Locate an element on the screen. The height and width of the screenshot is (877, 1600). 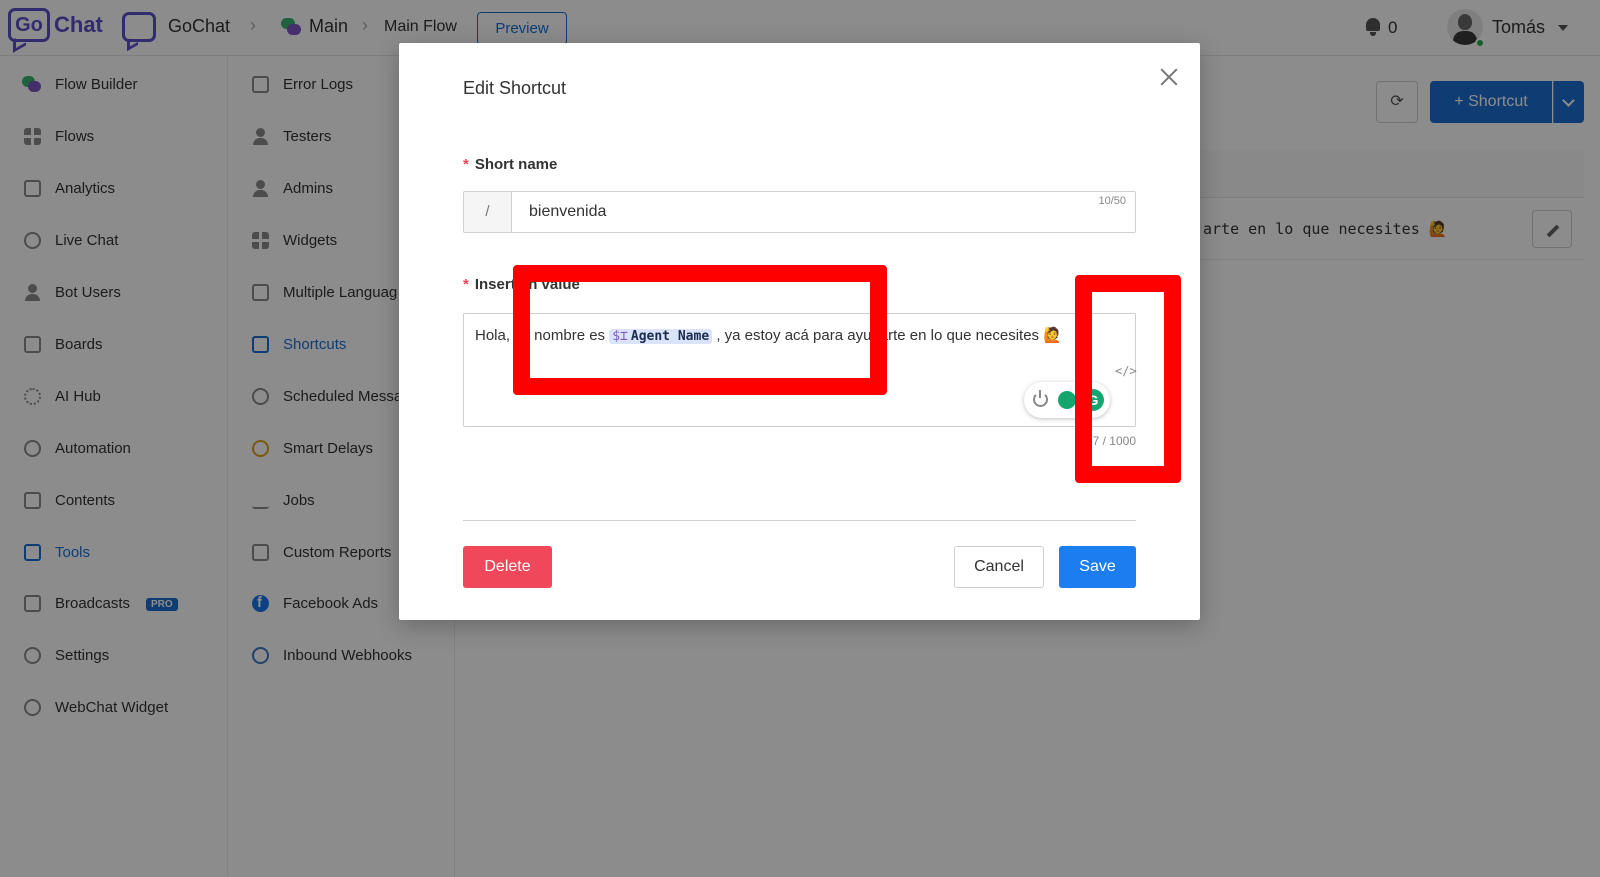
short-name-field: / 10/50 is located at coordinates (799, 212).